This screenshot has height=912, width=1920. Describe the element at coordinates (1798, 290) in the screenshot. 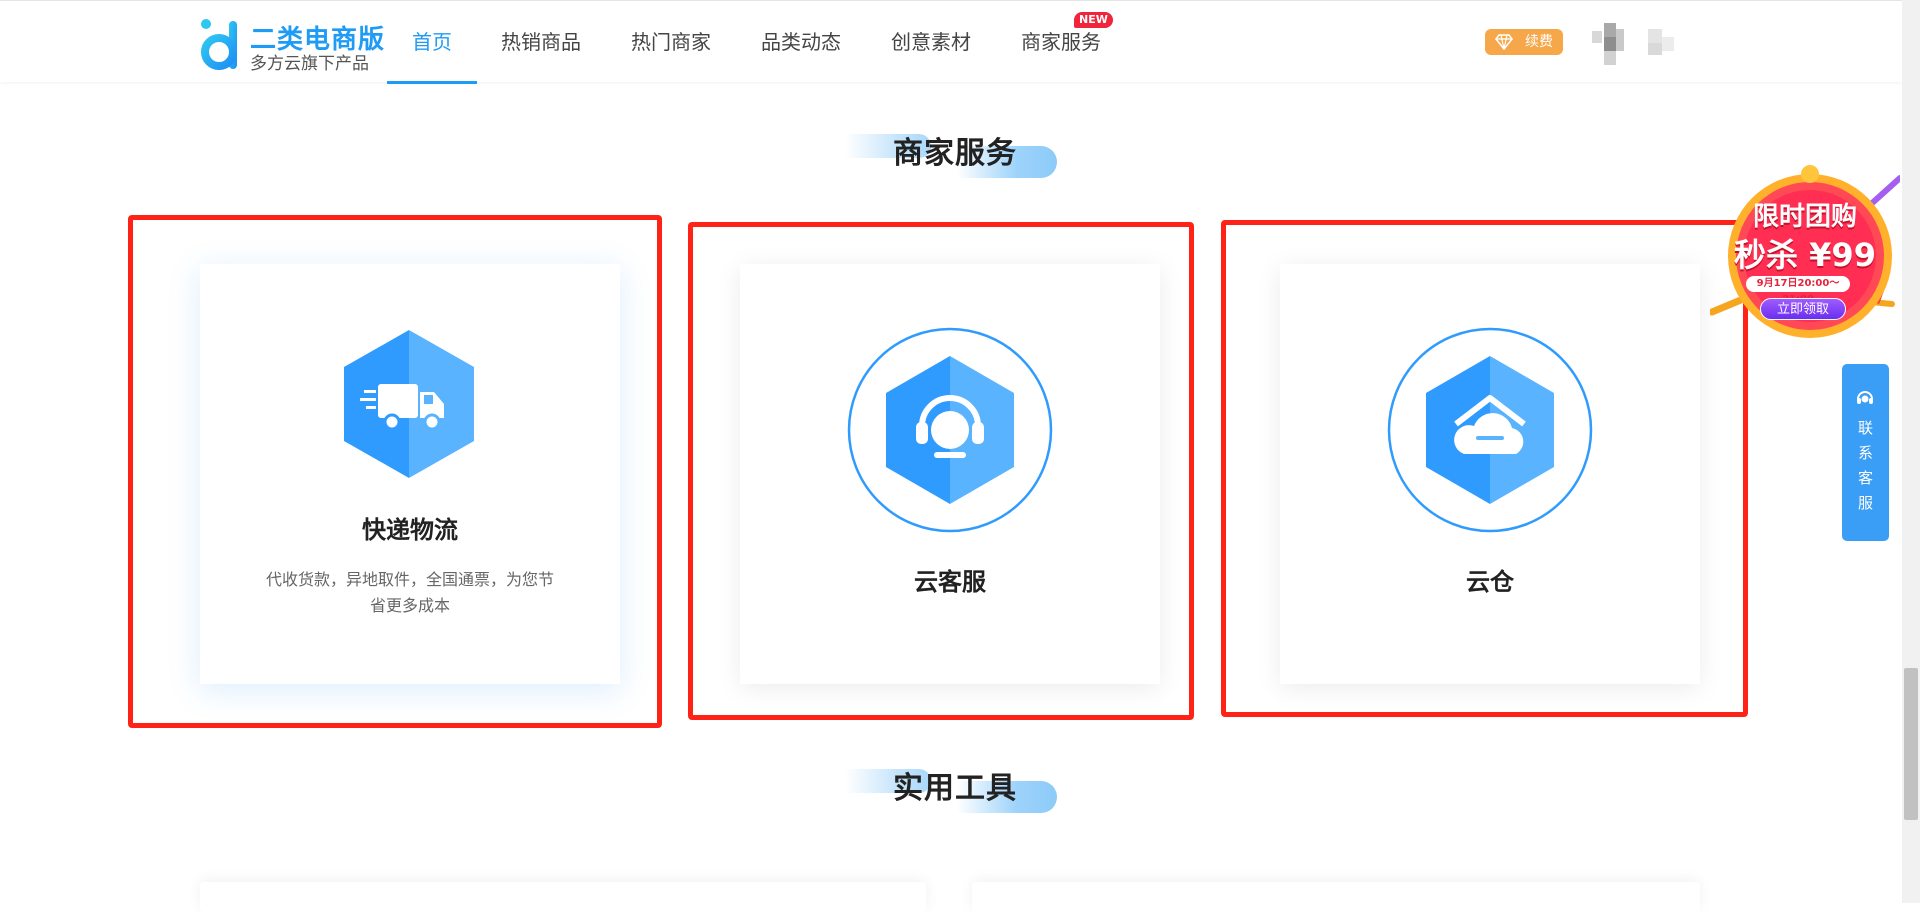

I see `promo-time: 9月17日20:00～21:00` at that location.